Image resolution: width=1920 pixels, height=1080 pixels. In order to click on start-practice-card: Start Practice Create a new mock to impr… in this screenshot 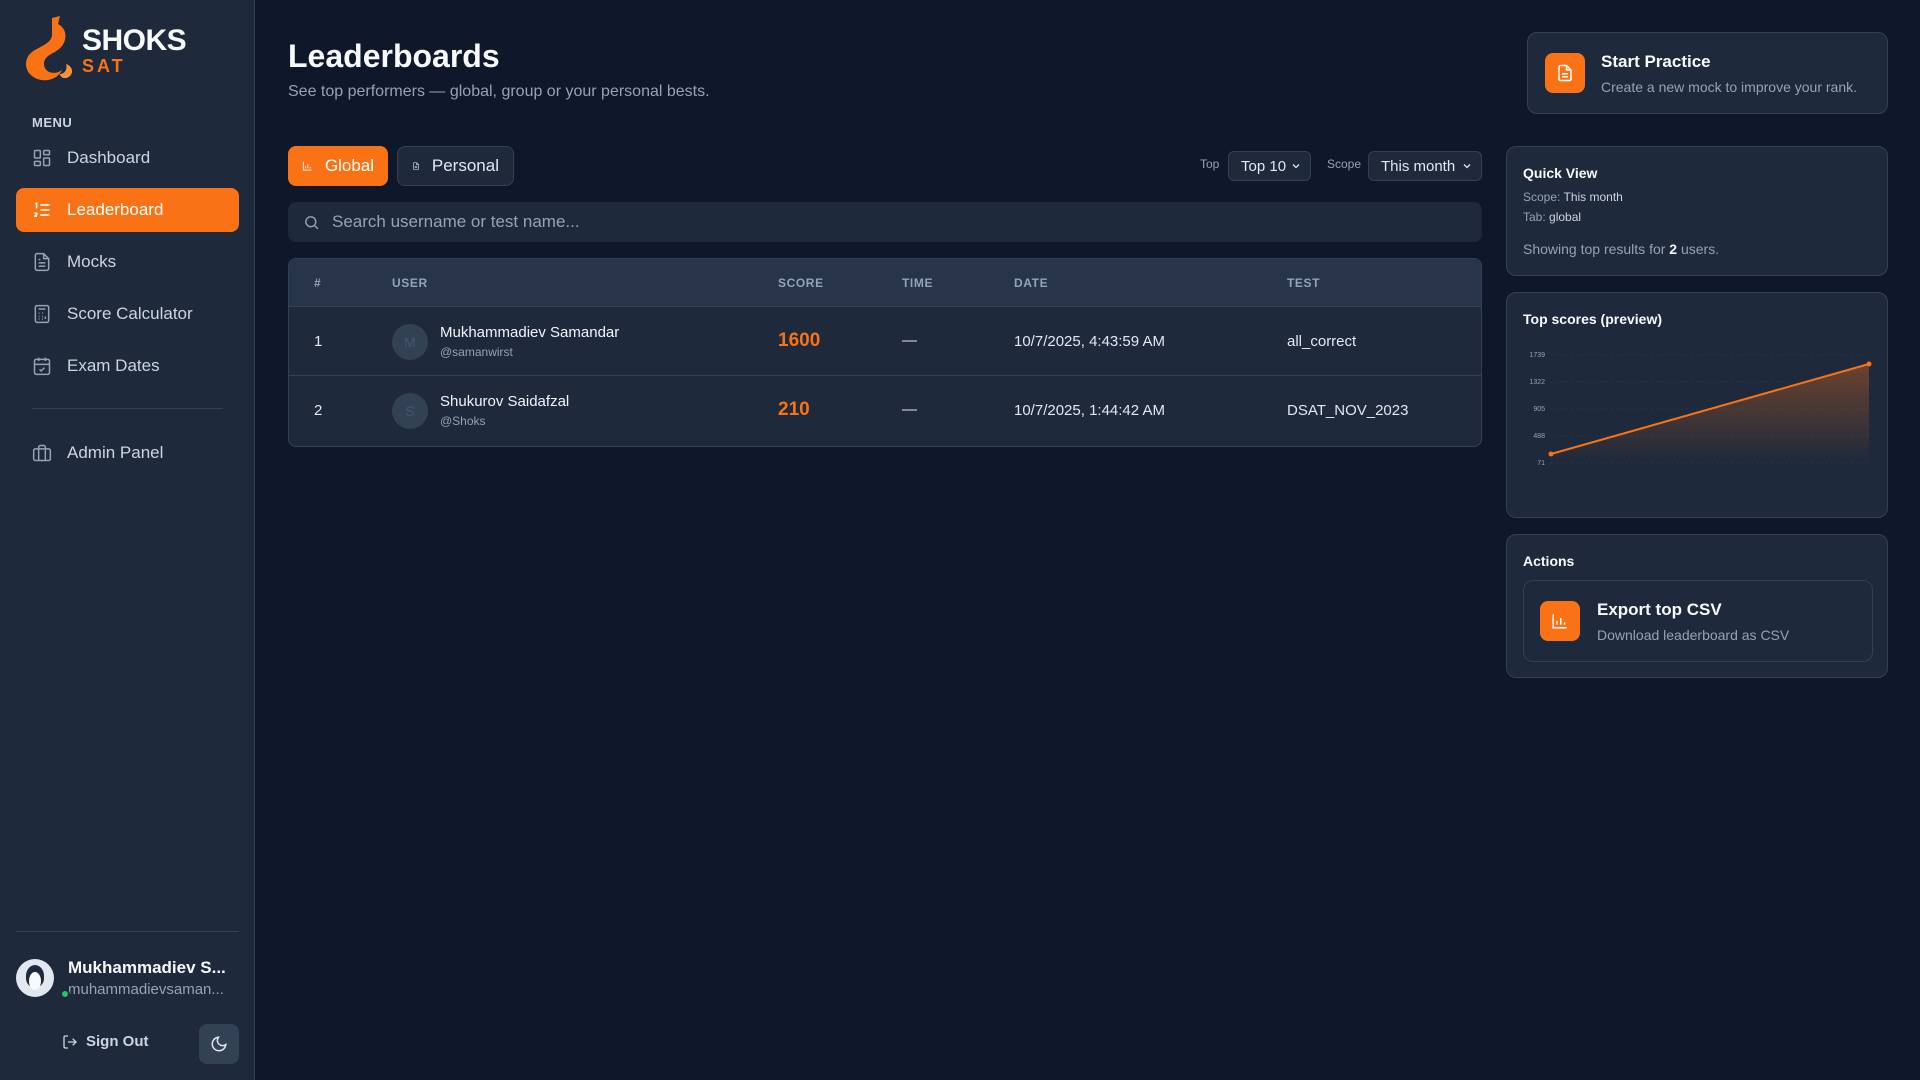, I will do `click(1707, 73)`.